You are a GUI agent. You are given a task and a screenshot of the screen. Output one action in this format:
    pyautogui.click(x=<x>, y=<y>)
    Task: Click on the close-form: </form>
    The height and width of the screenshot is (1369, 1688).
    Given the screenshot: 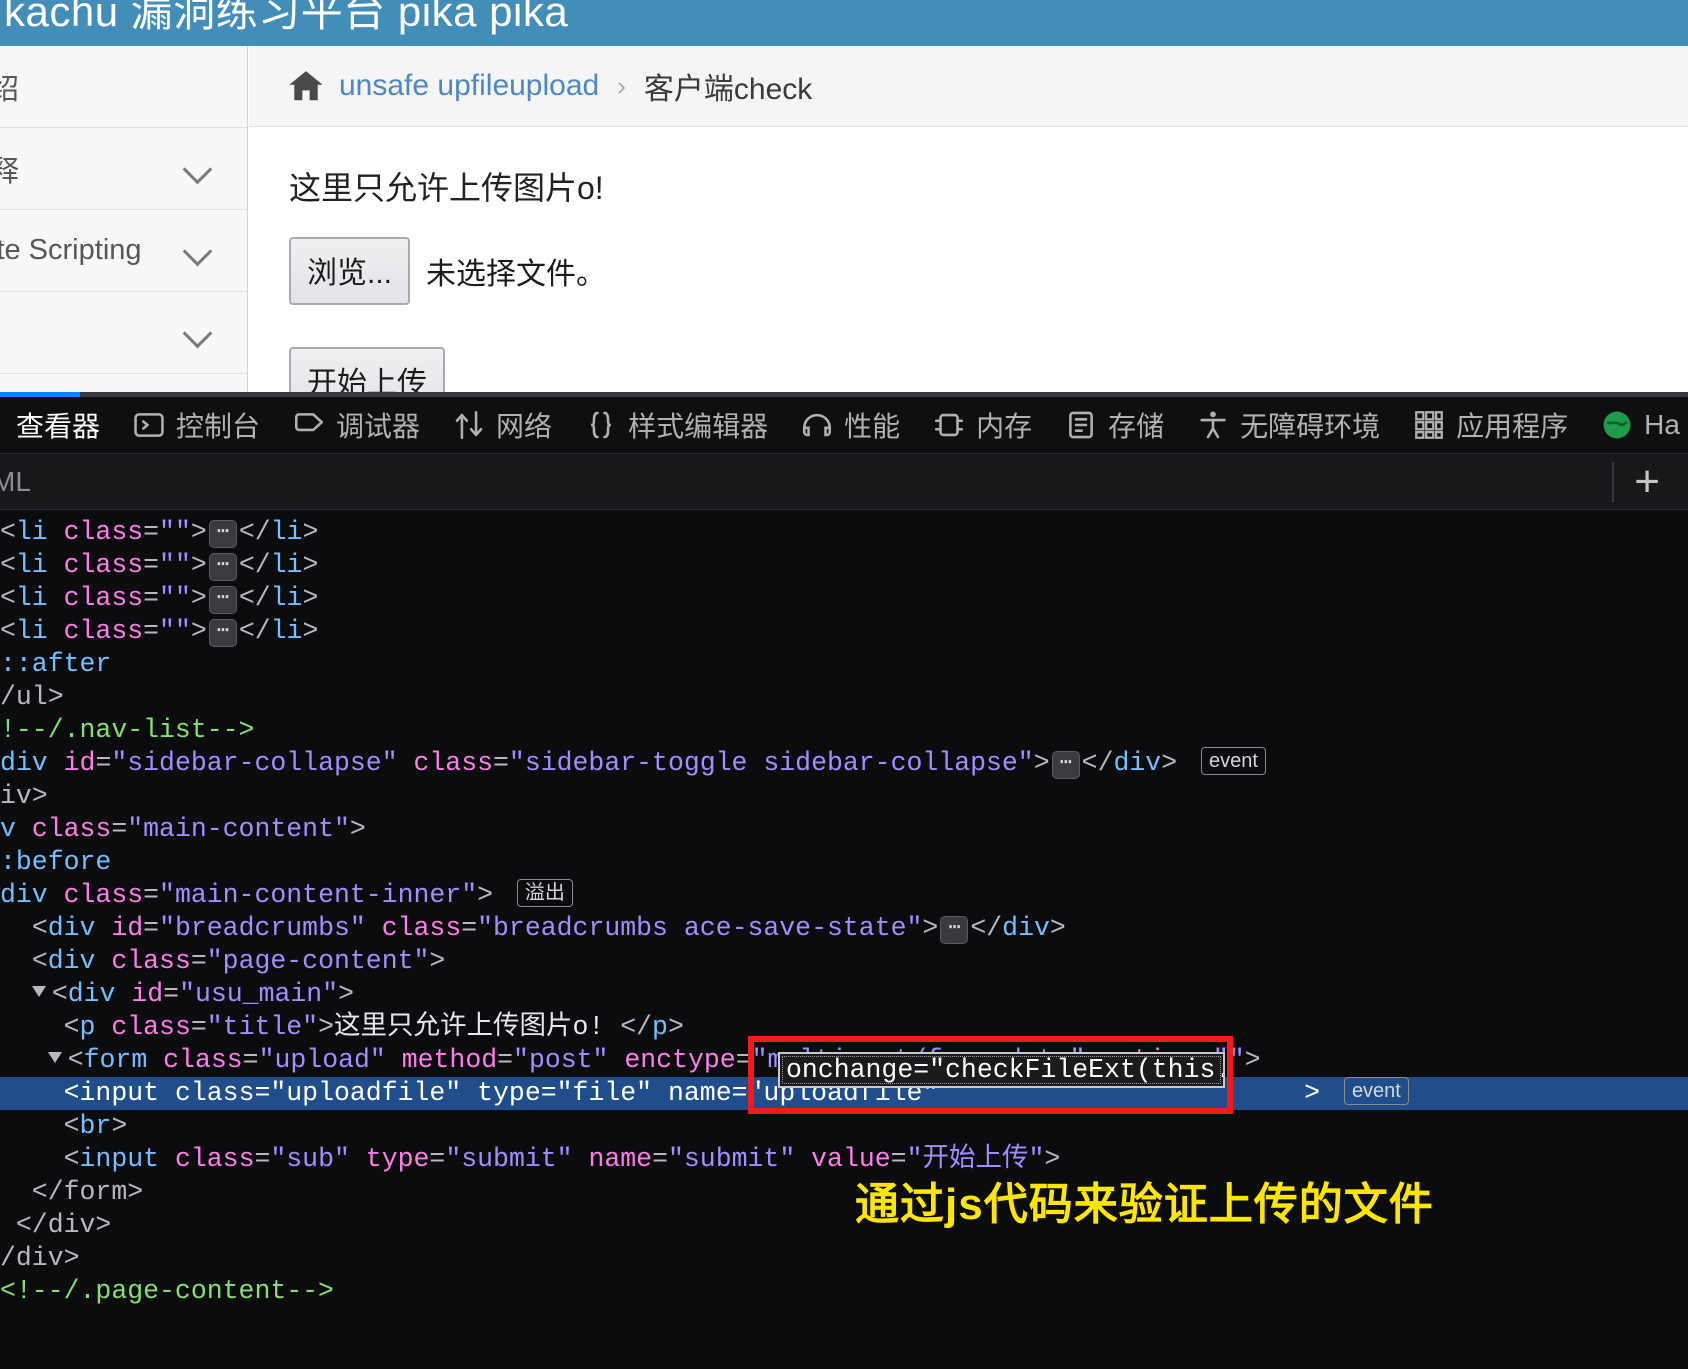 What is the action you would take?
    pyautogui.click(x=72, y=1192)
    